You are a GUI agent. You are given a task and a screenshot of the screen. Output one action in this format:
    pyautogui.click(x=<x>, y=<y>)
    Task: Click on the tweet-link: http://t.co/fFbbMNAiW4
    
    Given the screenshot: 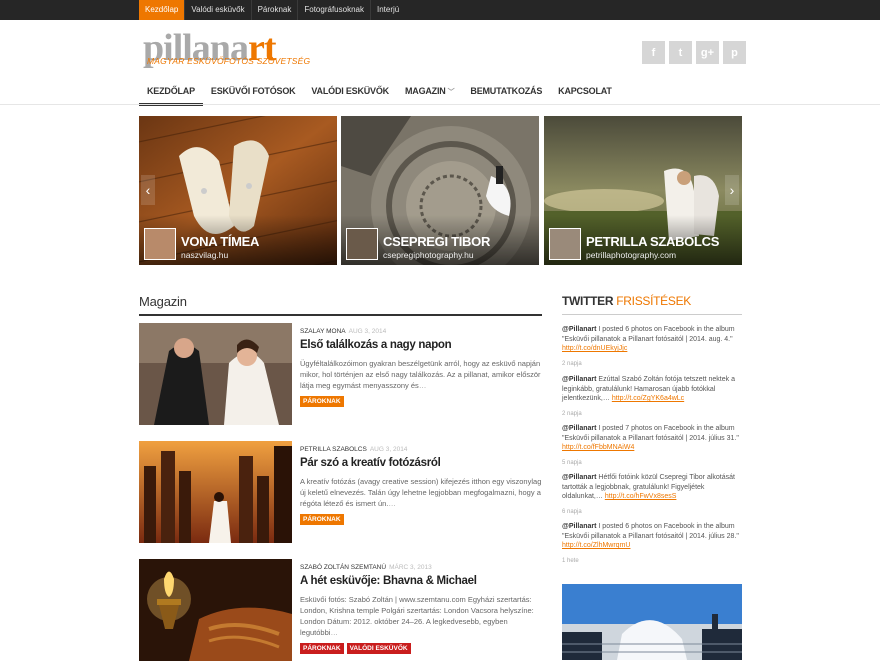 What is the action you would take?
    pyautogui.click(x=598, y=447)
    